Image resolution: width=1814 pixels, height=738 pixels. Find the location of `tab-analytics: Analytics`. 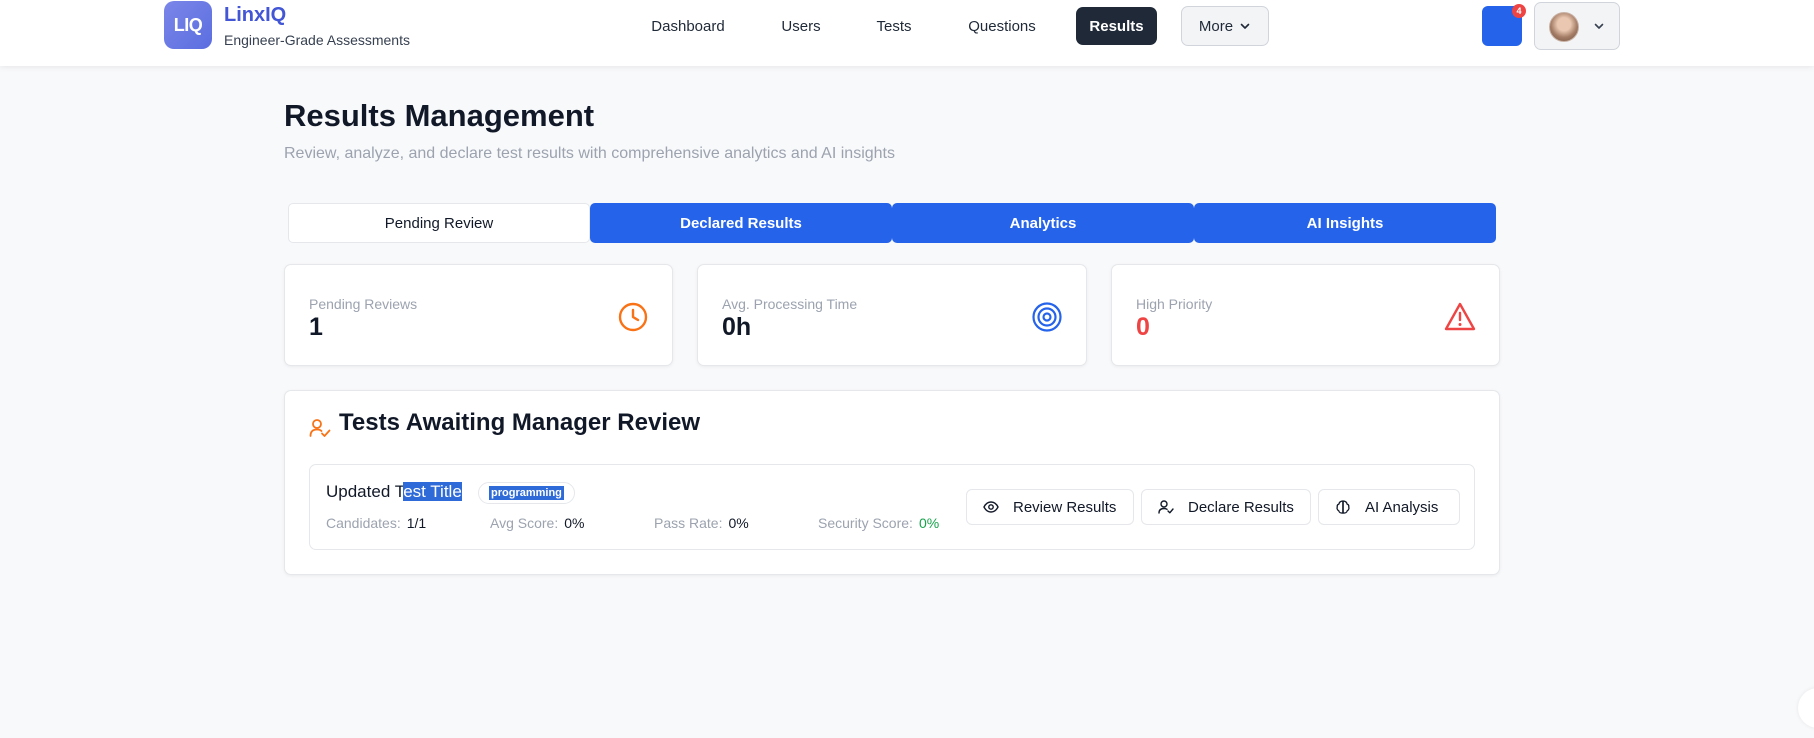

tab-analytics: Analytics is located at coordinates (1043, 223).